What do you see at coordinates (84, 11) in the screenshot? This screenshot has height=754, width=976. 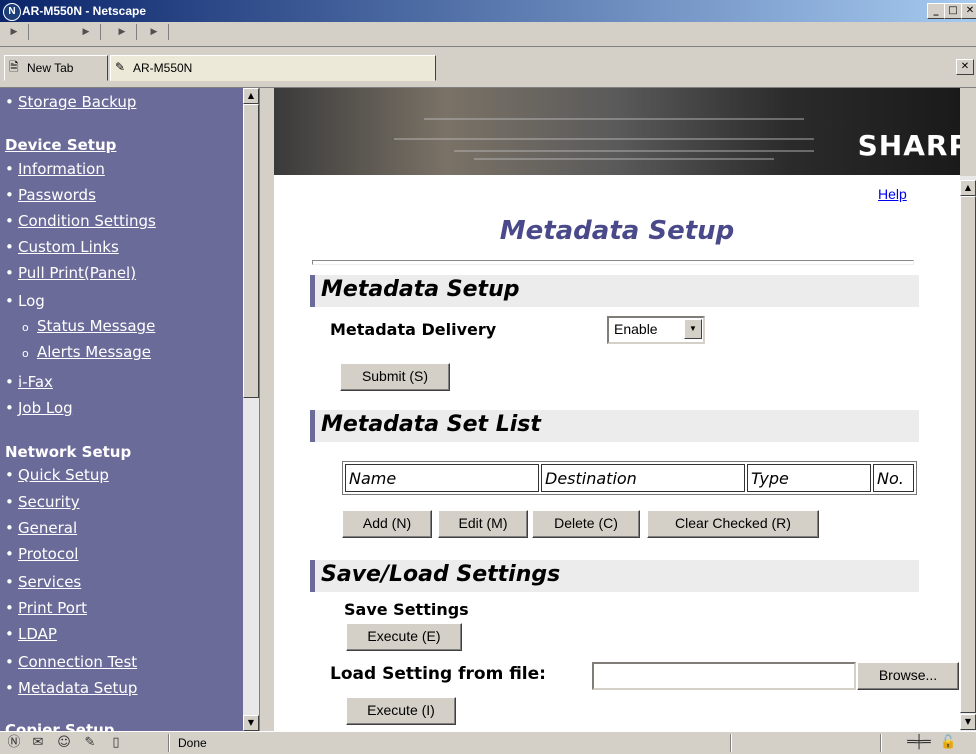 I see `window-title: AR-M550N - Netscape` at bounding box center [84, 11].